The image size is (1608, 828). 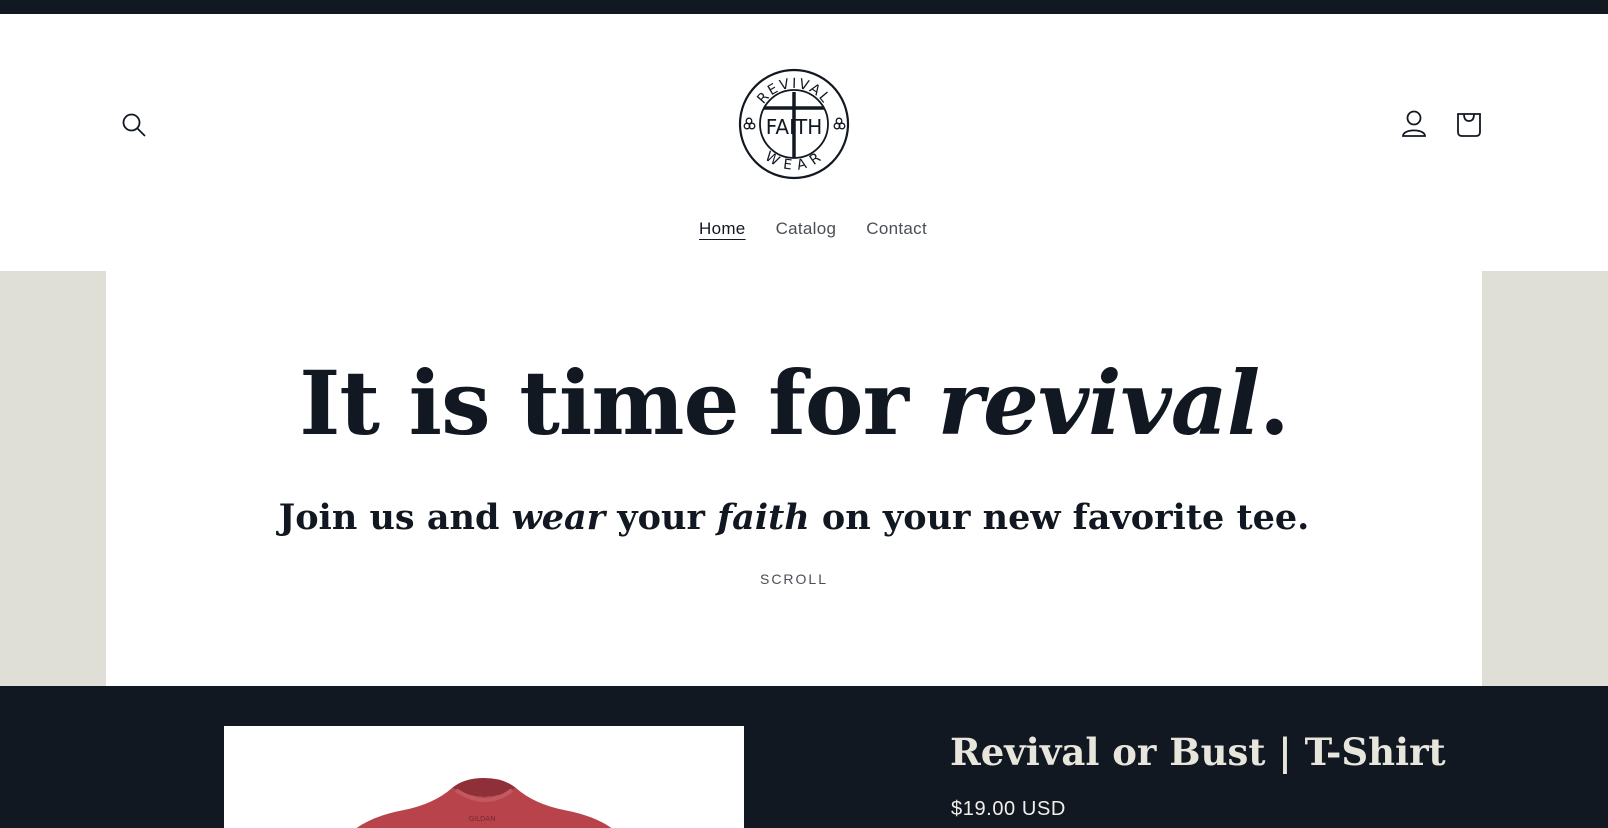 I want to click on cart-button, so click(x=1469, y=124).